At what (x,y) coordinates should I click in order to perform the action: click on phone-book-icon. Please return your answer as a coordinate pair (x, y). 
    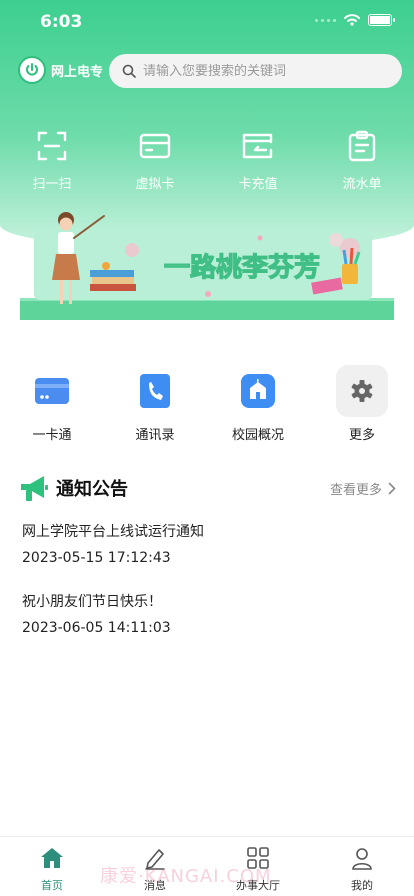
    Looking at the image, I should click on (155, 391).